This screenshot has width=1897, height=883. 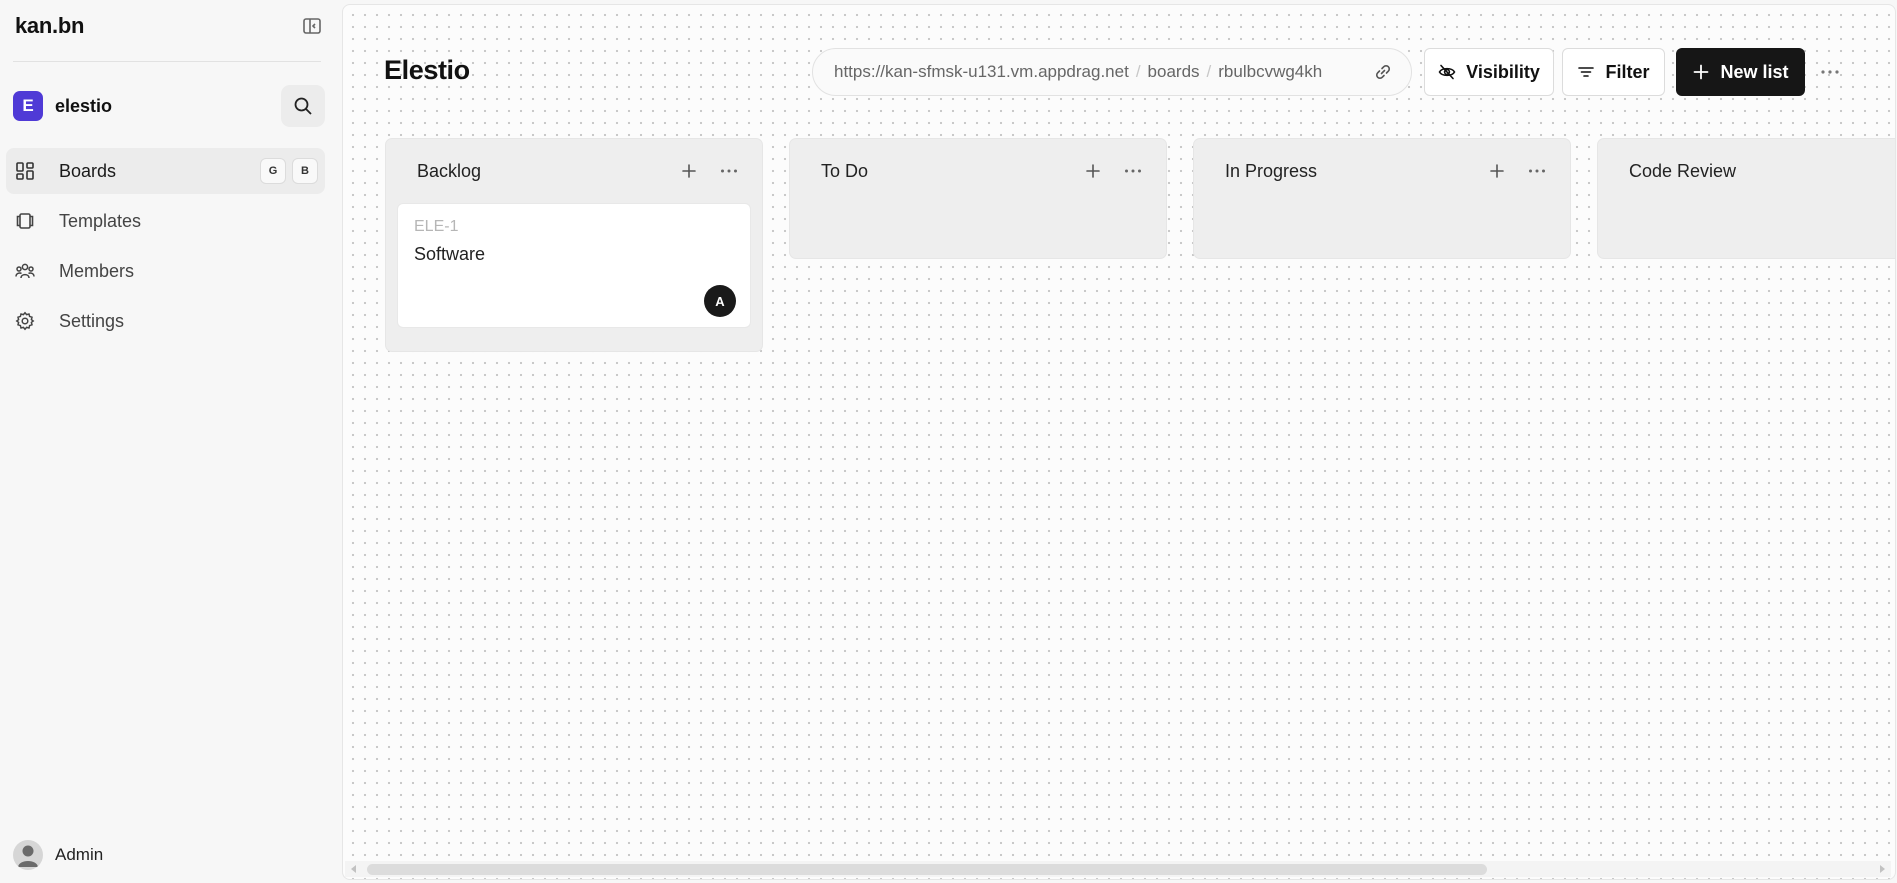 I want to click on sidebar-nav: Boards G B Templates Members Settings, so click(x=165, y=248).